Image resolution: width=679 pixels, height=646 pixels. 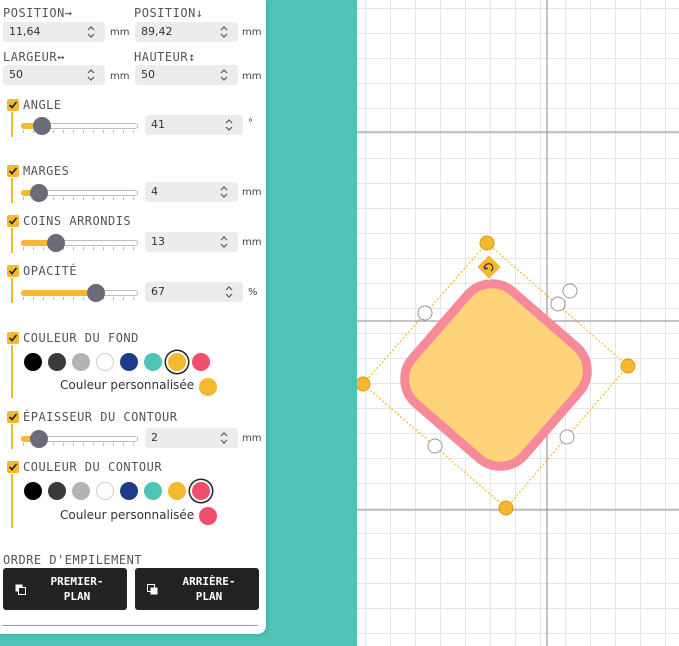 I want to click on margins-input: 4, so click(x=191, y=192).